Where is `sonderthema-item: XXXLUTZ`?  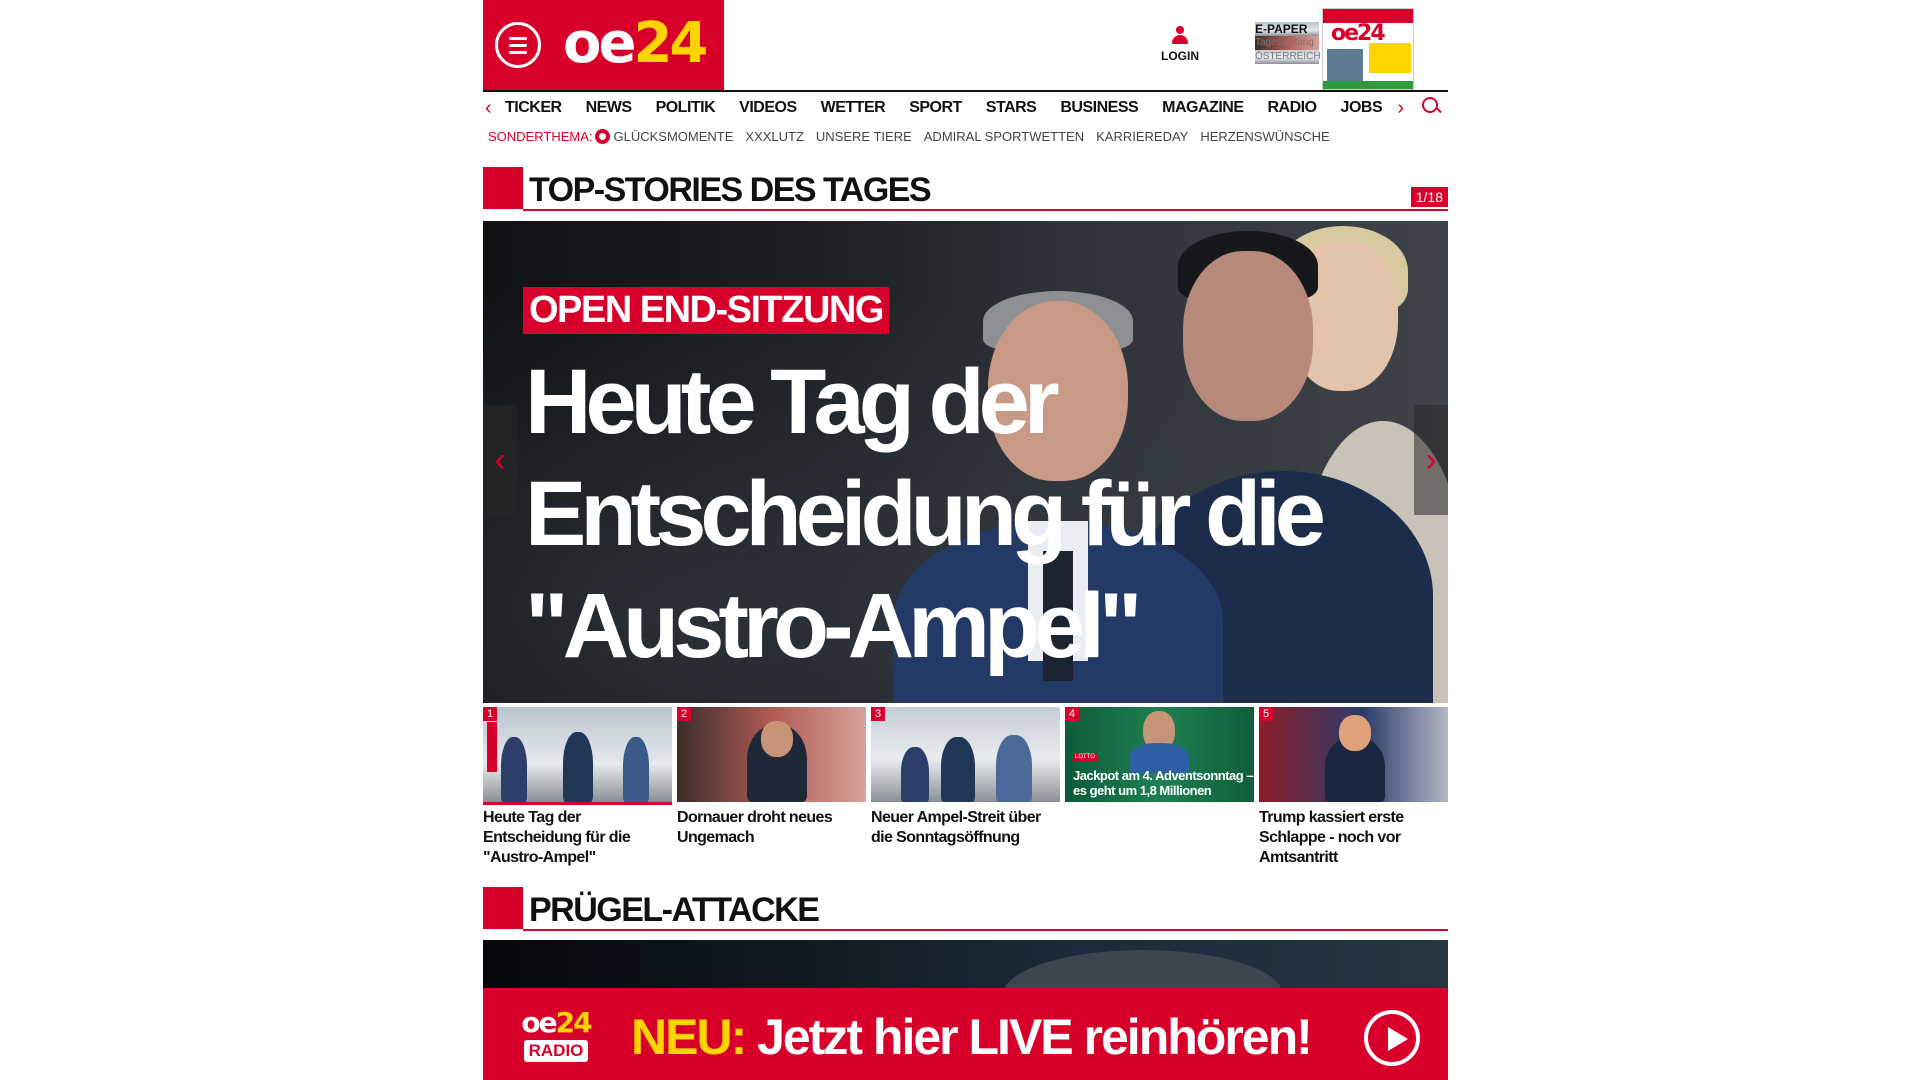 sonderthema-item: XXXLUTZ is located at coordinates (774, 136).